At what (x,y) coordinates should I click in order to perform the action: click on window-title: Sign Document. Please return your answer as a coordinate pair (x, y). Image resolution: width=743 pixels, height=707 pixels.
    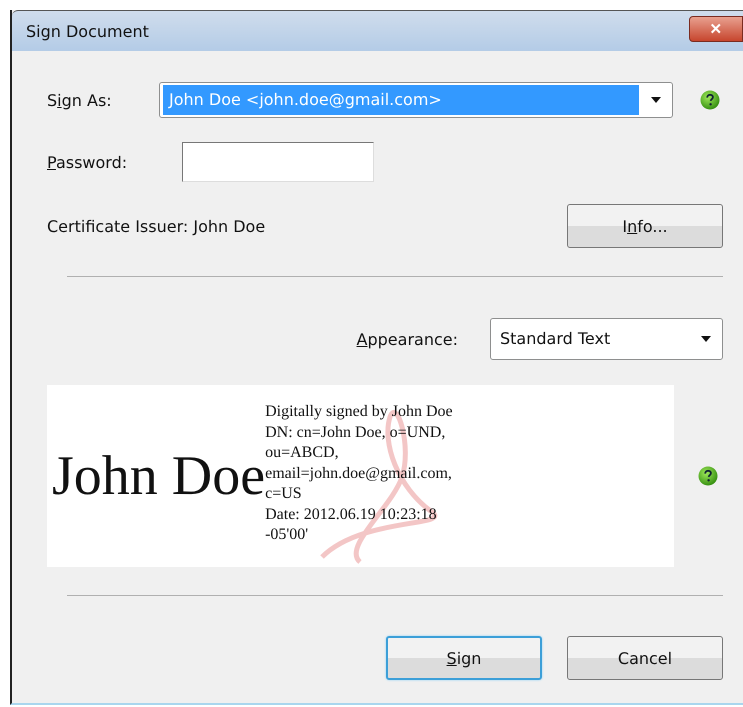
    Looking at the image, I should click on (87, 31).